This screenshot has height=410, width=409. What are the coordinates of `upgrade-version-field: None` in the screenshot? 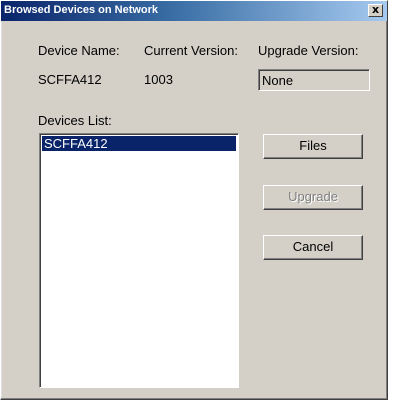 It's located at (314, 80).